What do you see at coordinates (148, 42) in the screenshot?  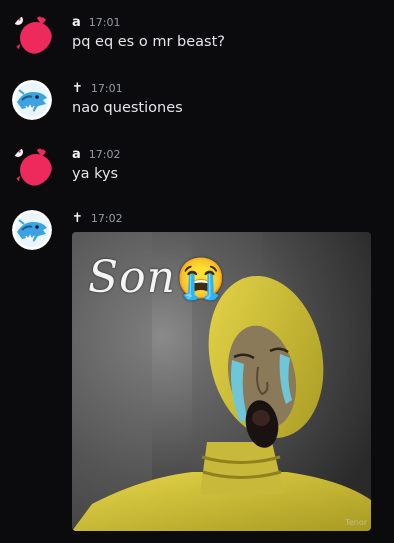 I see `message-text: pq eq es o mr beast?` at bounding box center [148, 42].